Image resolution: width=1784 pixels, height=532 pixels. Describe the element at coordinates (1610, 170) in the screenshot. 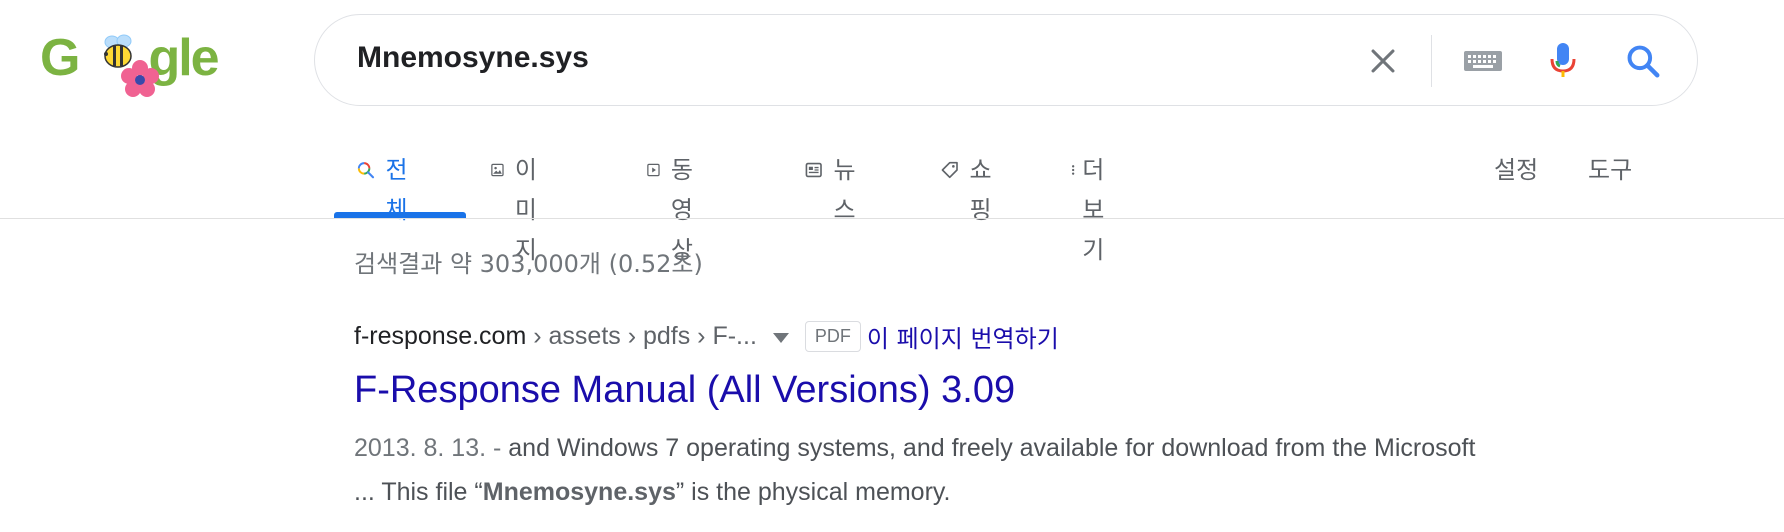

I see `tools-link: 도구` at that location.